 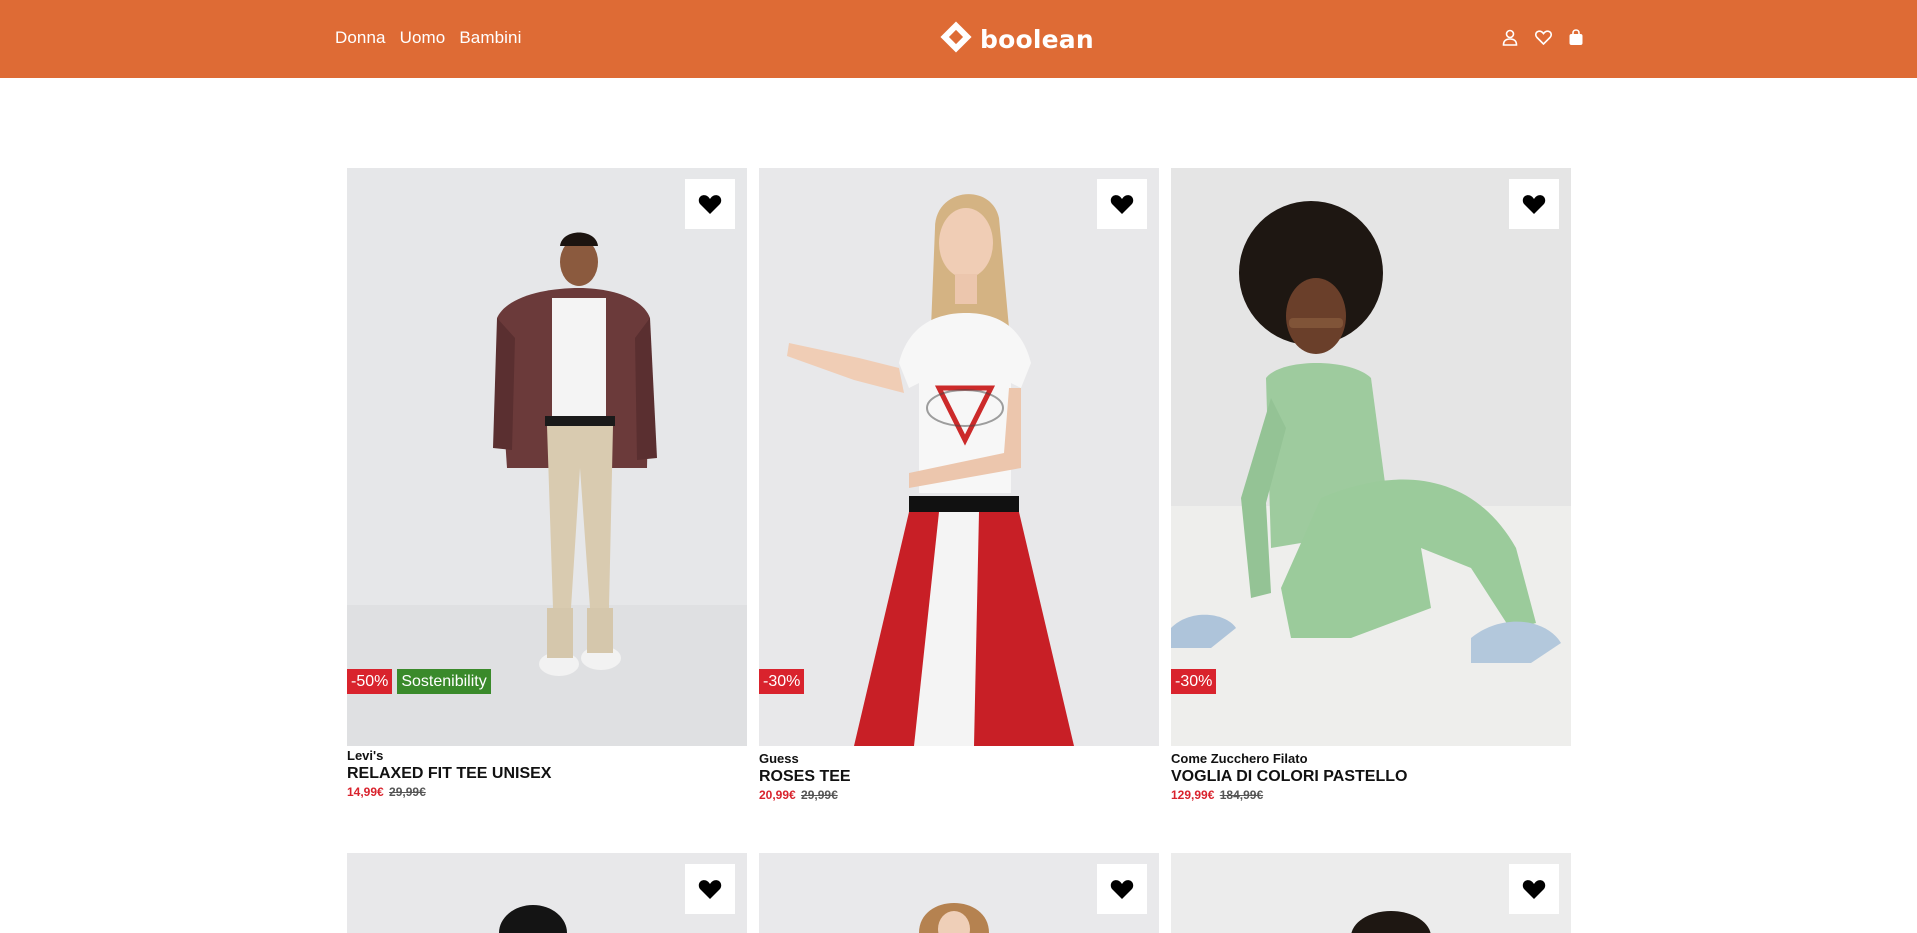 I want to click on badges: -50% Sostenibility, so click(x=419, y=681).